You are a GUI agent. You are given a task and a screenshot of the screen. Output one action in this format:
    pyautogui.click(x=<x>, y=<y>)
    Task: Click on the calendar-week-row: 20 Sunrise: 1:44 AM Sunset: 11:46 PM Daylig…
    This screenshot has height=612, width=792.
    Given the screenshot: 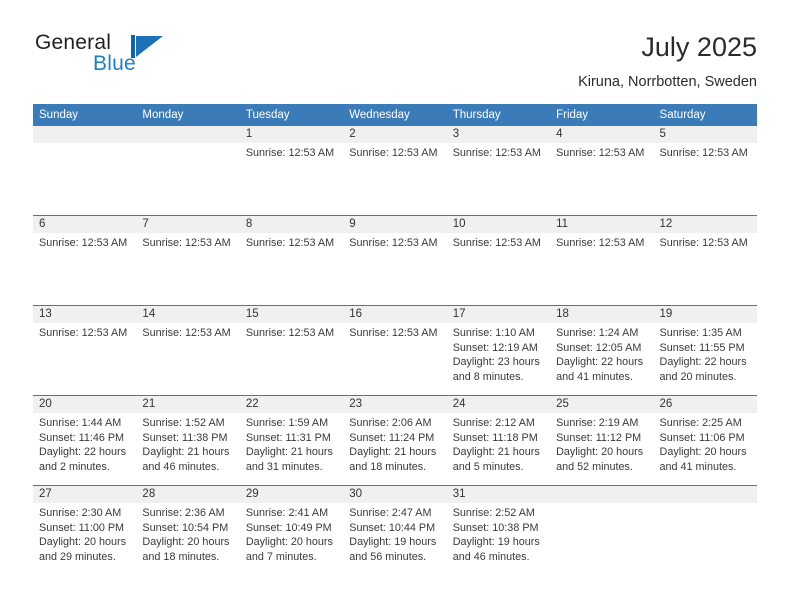 What is the action you would take?
    pyautogui.click(x=395, y=440)
    